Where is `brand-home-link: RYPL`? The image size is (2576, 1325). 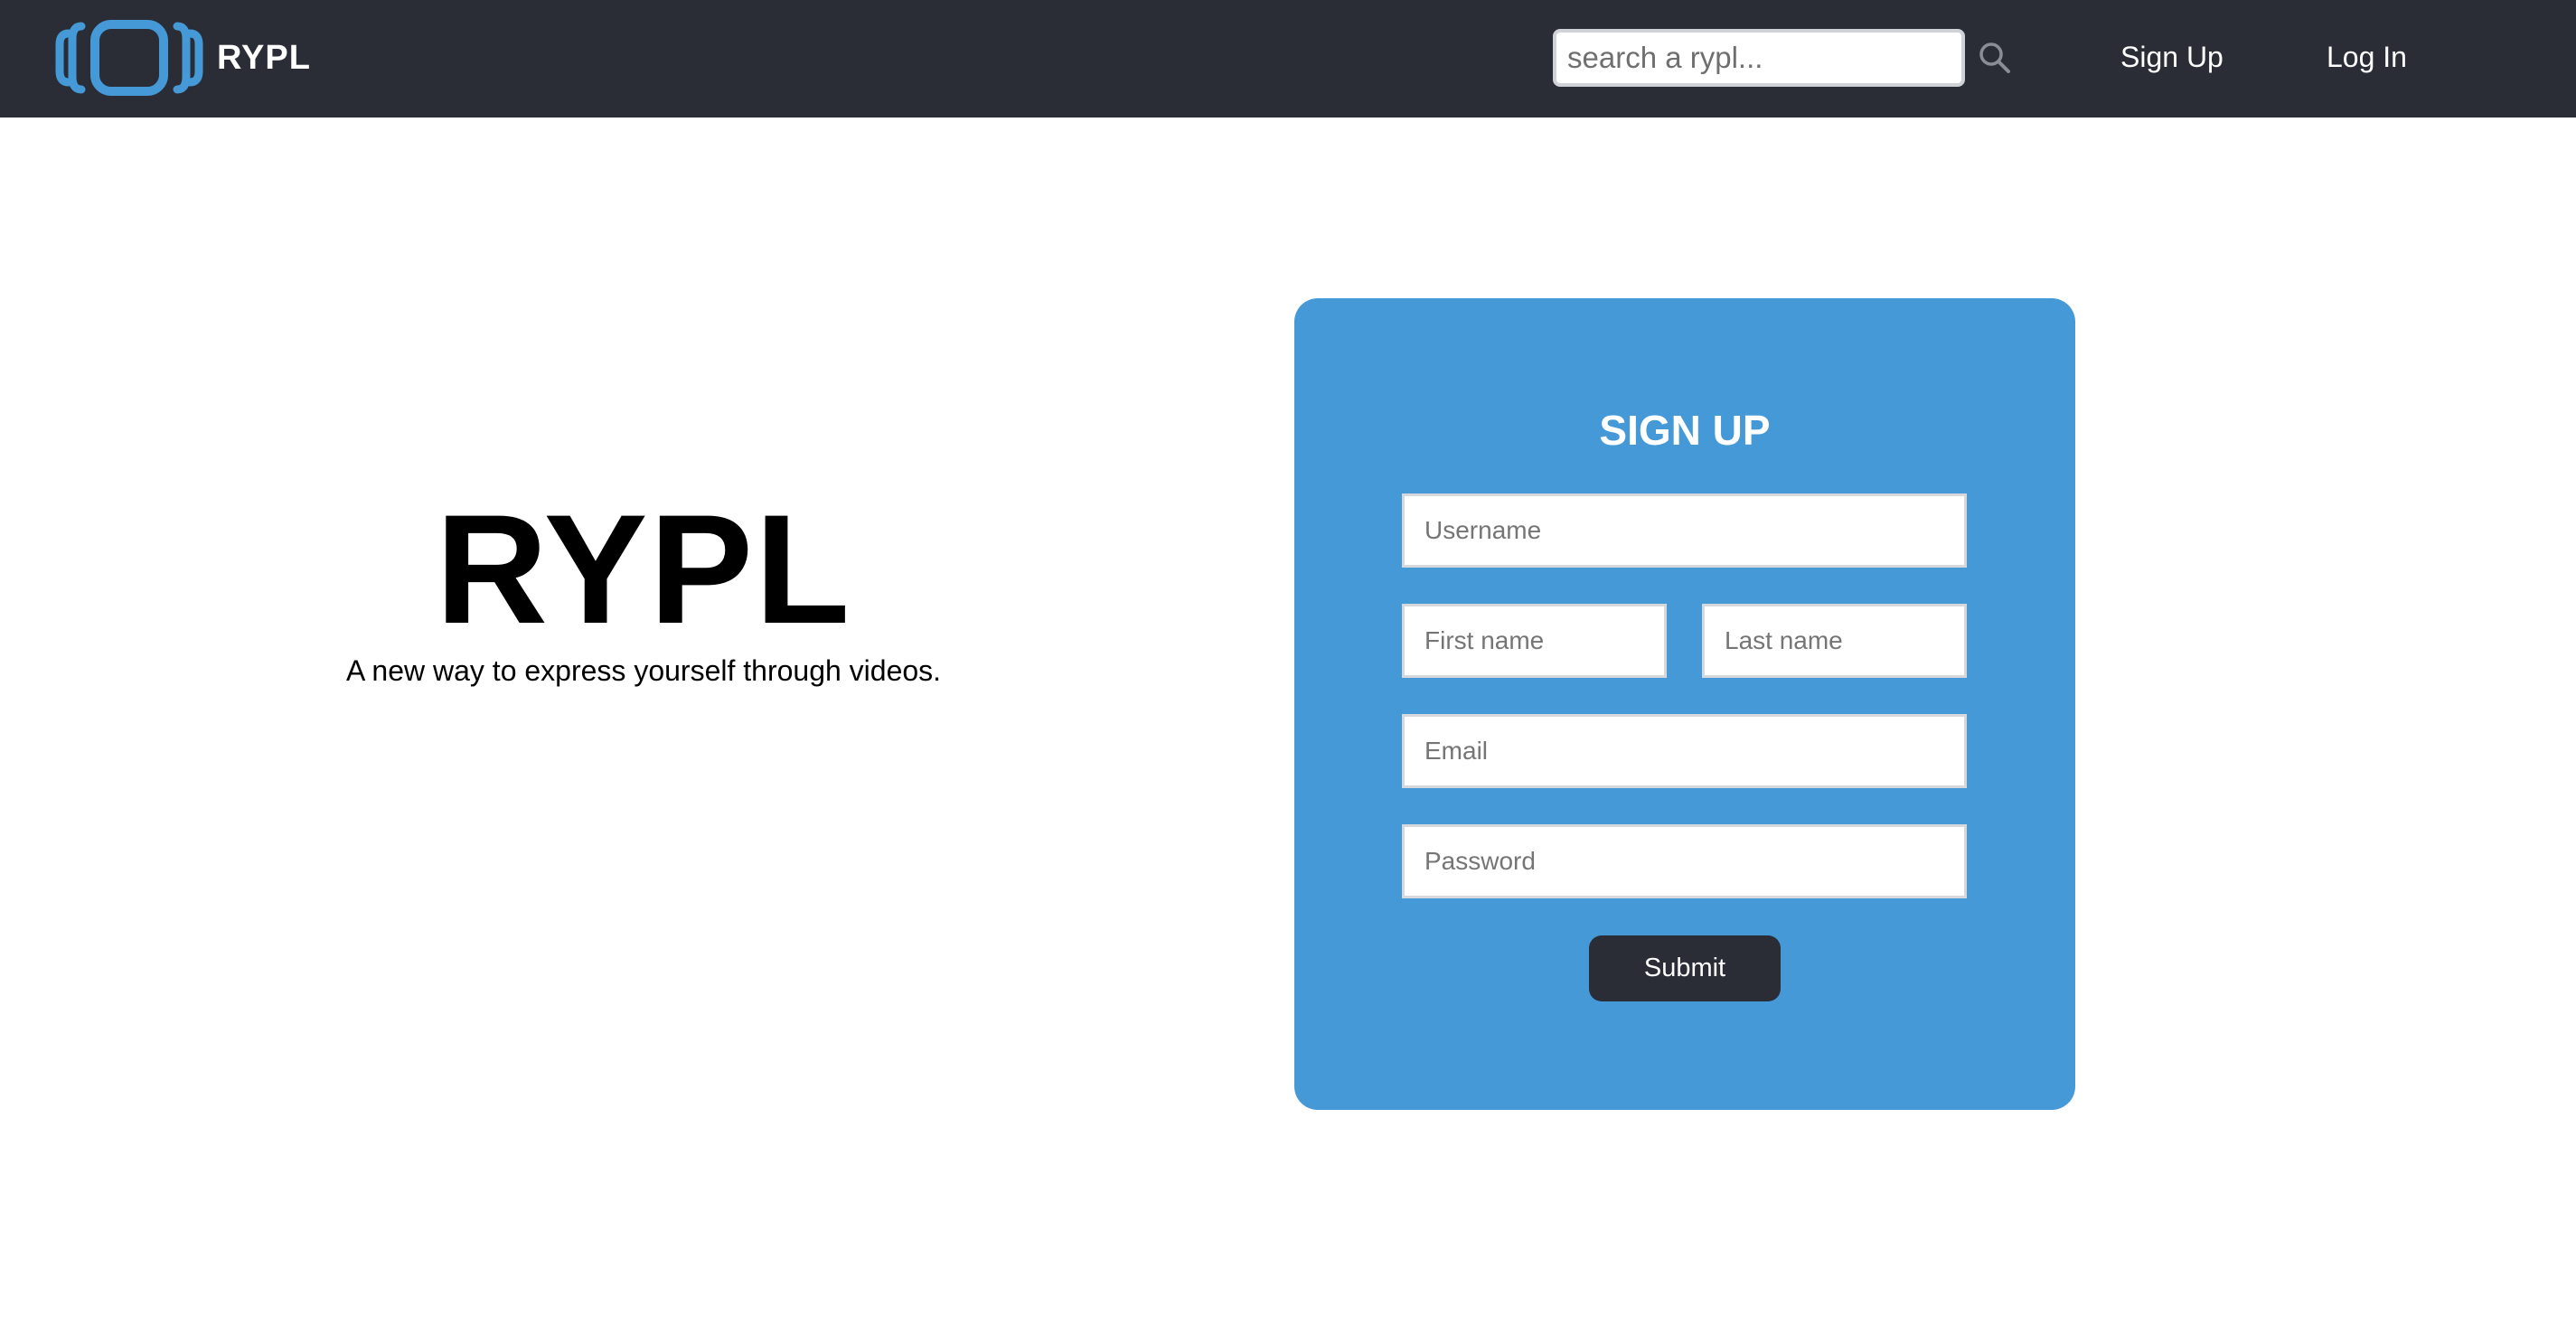 brand-home-link: RYPL is located at coordinates (183, 57).